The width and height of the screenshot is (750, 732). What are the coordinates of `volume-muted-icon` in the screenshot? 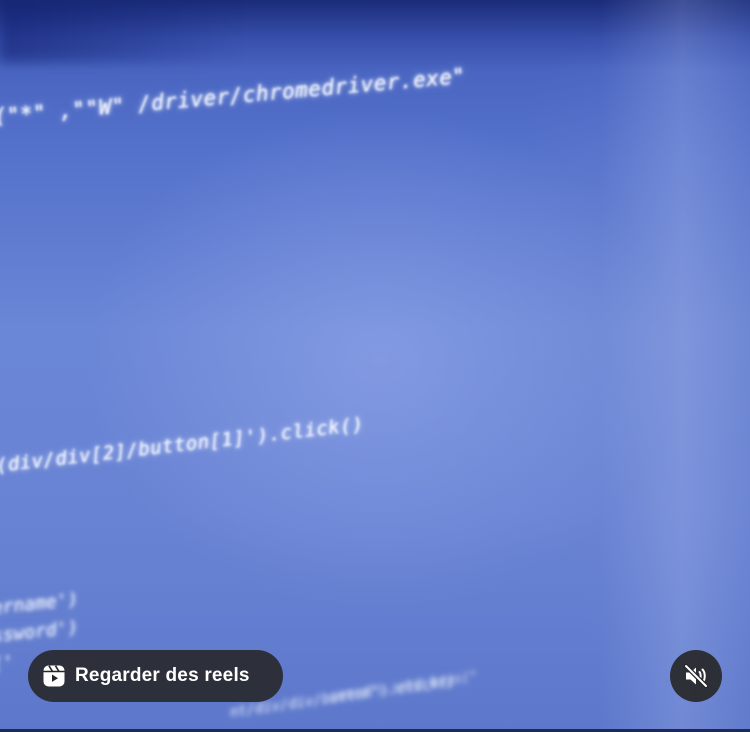 It's located at (696, 676).